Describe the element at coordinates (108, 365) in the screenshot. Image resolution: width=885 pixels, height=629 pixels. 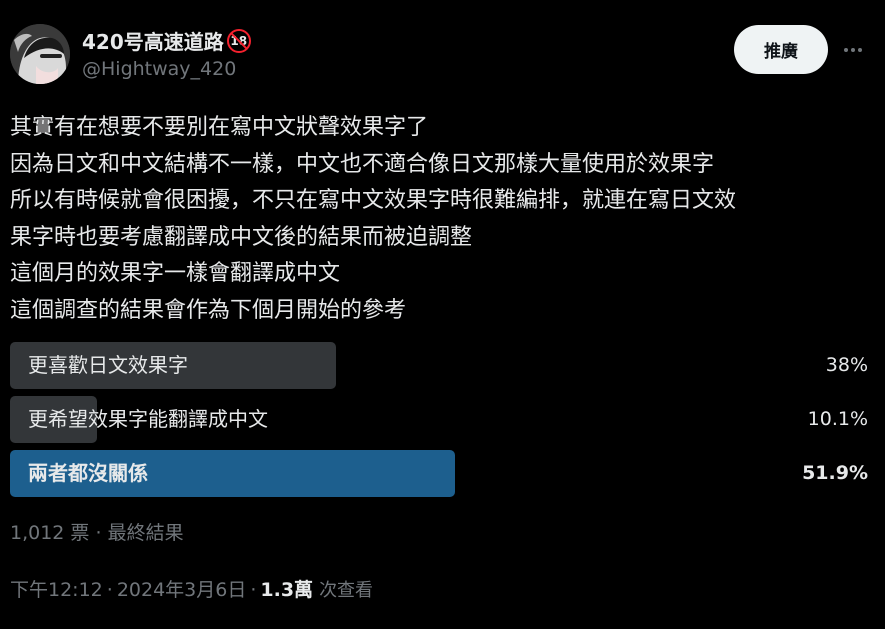
I see `poll-option-label: 更喜歡日文效果字` at that location.